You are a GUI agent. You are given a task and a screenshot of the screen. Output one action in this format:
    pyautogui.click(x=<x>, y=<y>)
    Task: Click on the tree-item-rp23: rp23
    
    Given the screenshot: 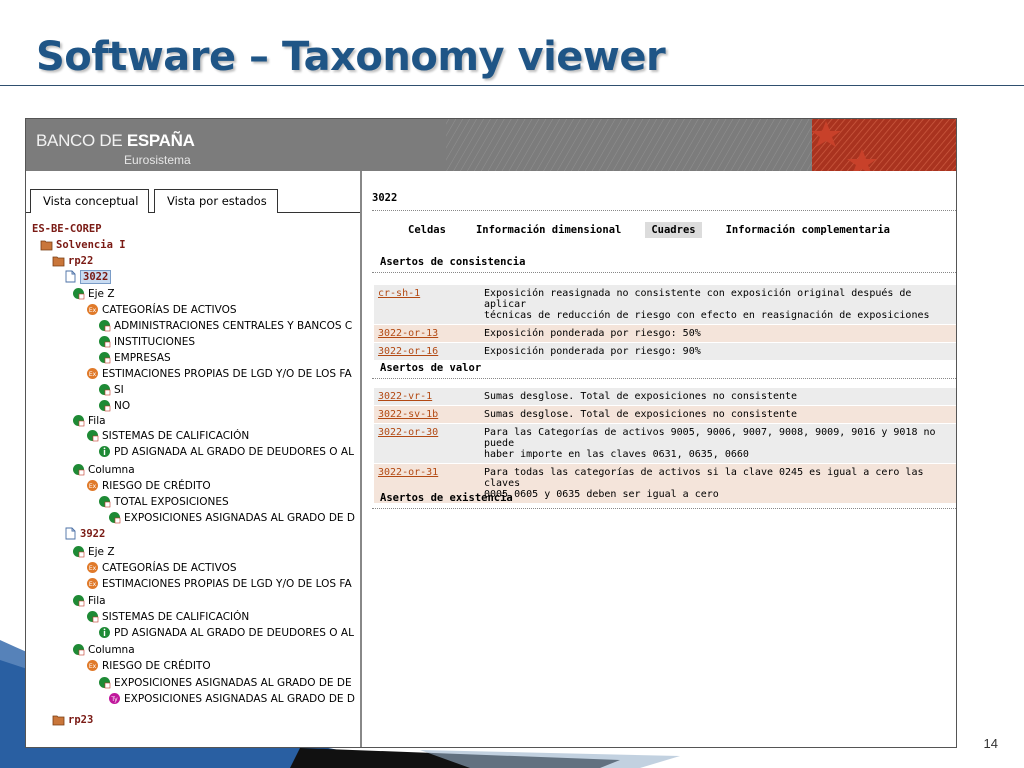 What is the action you would take?
    pyautogui.click(x=72, y=719)
    